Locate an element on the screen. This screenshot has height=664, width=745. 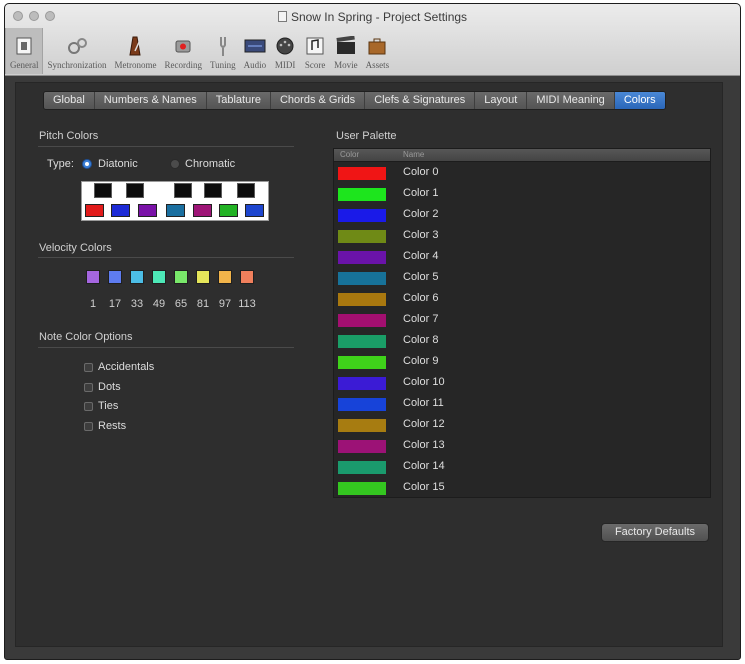
toolbar-item-tuning: Tuning is located at coordinates (223, 51).